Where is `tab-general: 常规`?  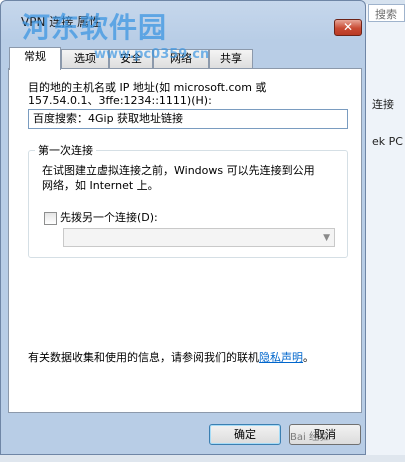
tab-general: 常规 is located at coordinates (35, 58).